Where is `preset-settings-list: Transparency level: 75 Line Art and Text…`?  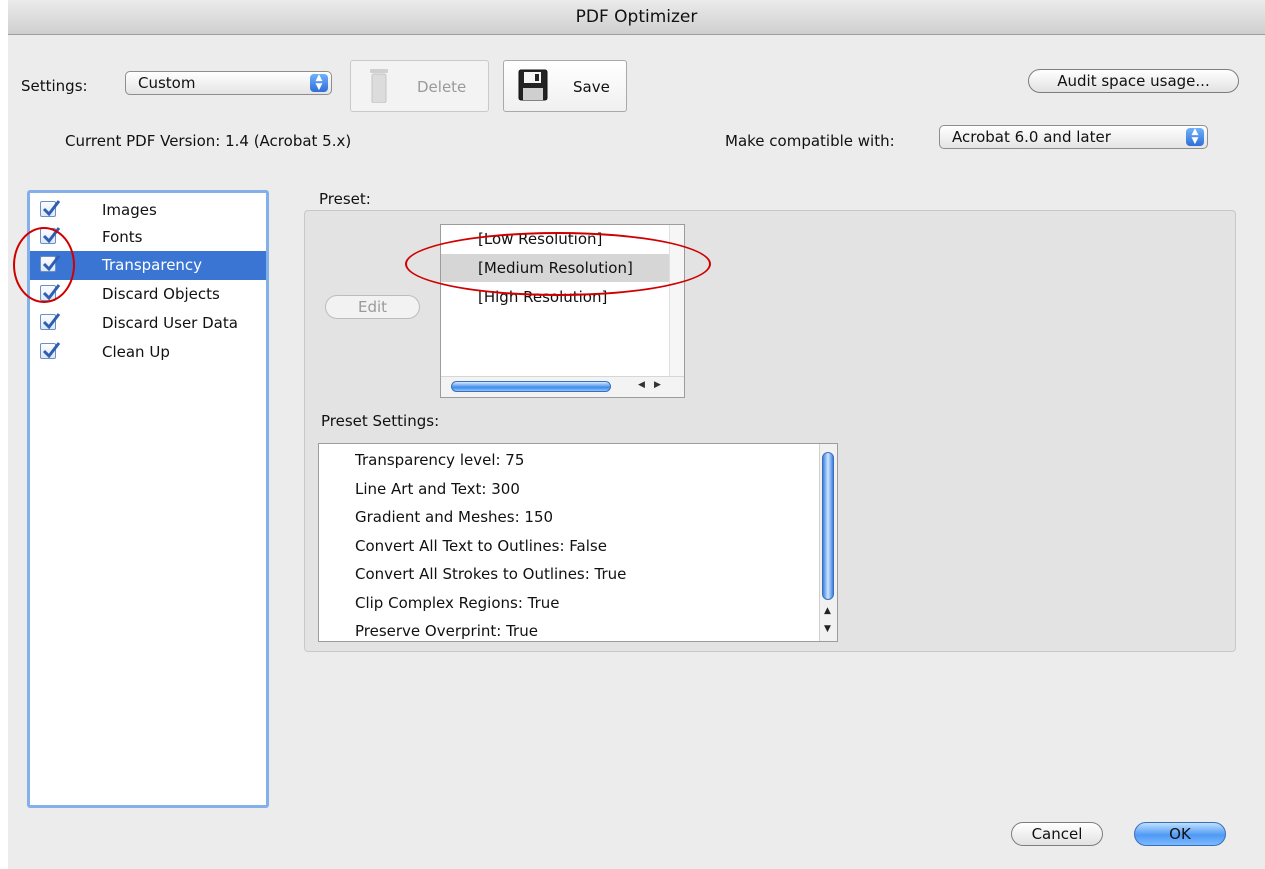 preset-settings-list: Transparency level: 75 Line Art and Text… is located at coordinates (578, 542).